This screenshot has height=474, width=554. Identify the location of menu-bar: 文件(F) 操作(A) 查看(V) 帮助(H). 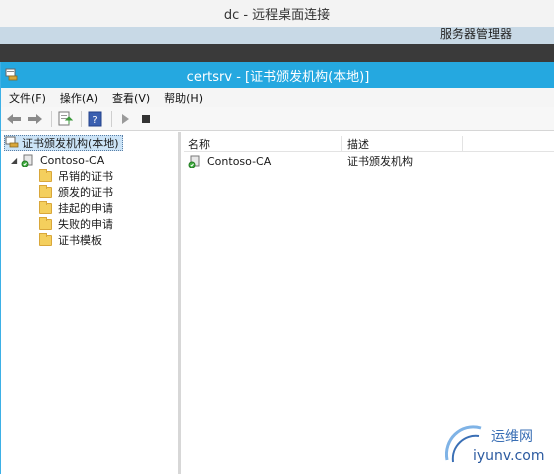
(277, 97).